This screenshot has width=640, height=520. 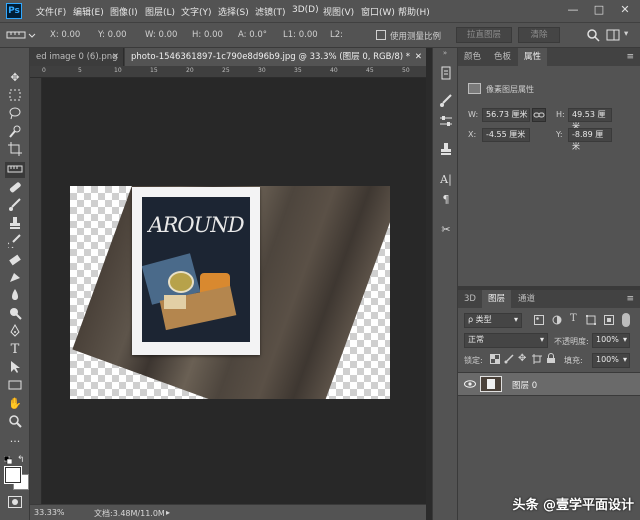 What do you see at coordinates (476, 339) in the screenshot?
I see `blend-mode-value: 正常` at bounding box center [476, 339].